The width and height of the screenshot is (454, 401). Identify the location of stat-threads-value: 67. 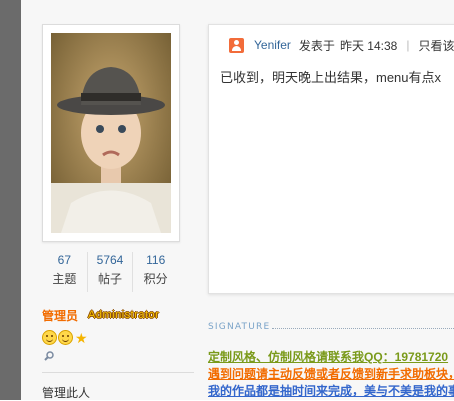
(64, 260).